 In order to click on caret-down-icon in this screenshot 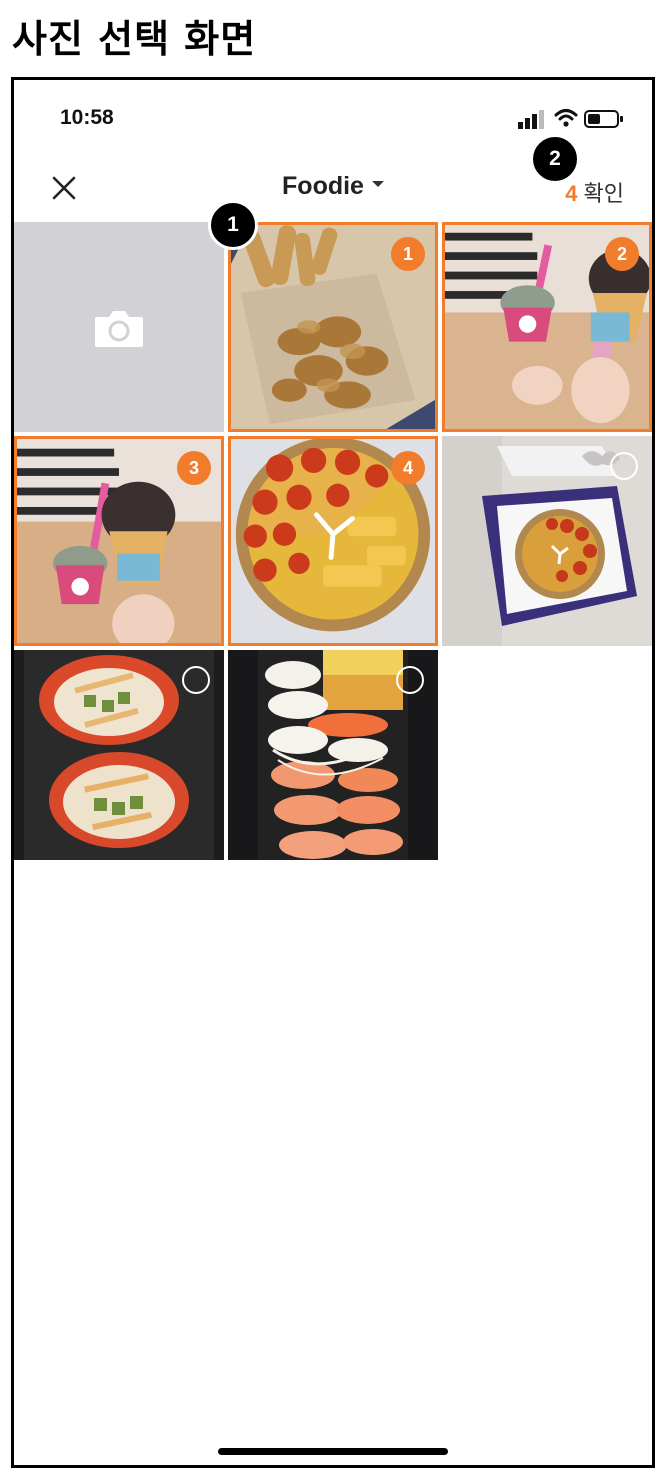, I will do `click(377, 184)`.